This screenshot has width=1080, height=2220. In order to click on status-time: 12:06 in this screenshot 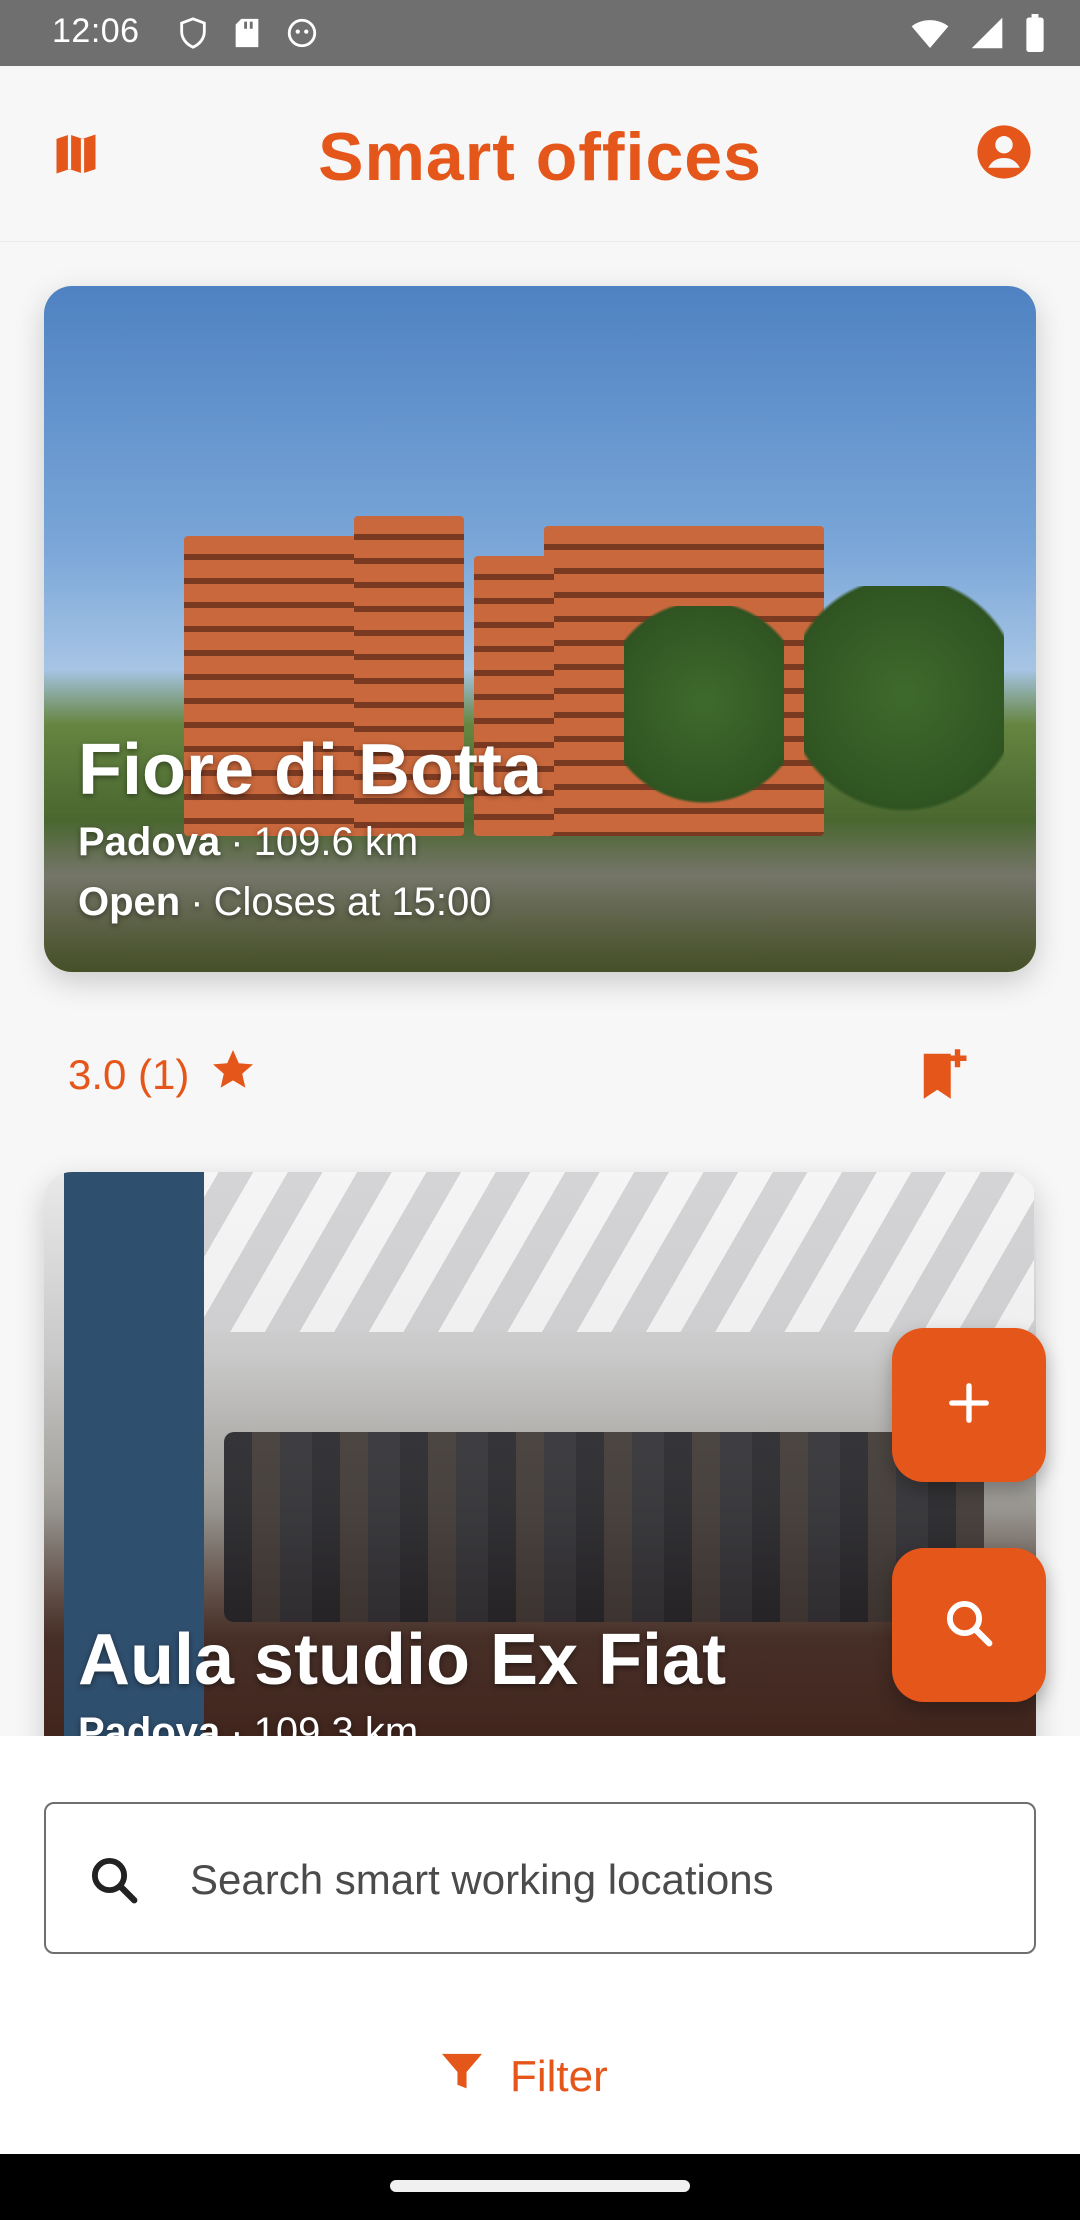, I will do `click(96, 31)`.